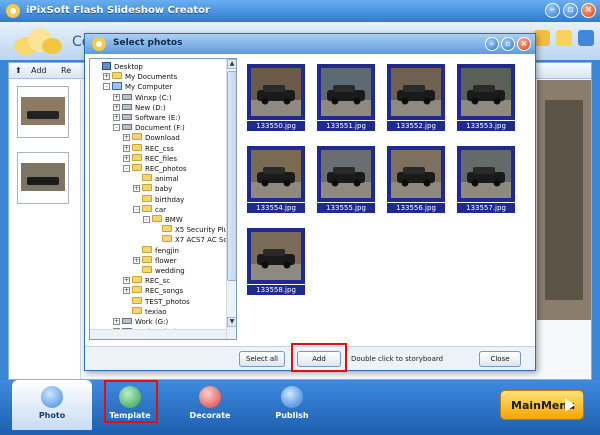  Describe the element at coordinates (148, 148) in the screenshot. I see `tree-item: + REC_css` at that location.